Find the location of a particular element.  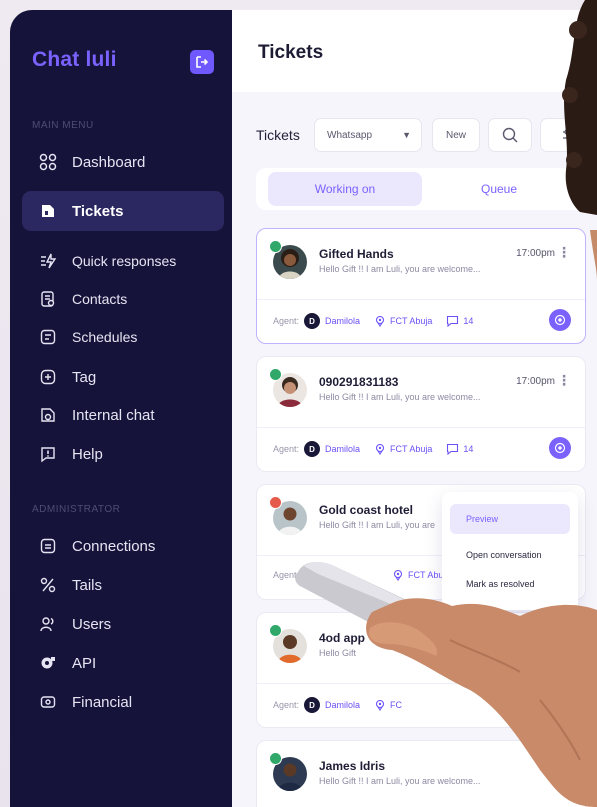

ticket-contact-name: Gold coast hotel is located at coordinates (366, 510).